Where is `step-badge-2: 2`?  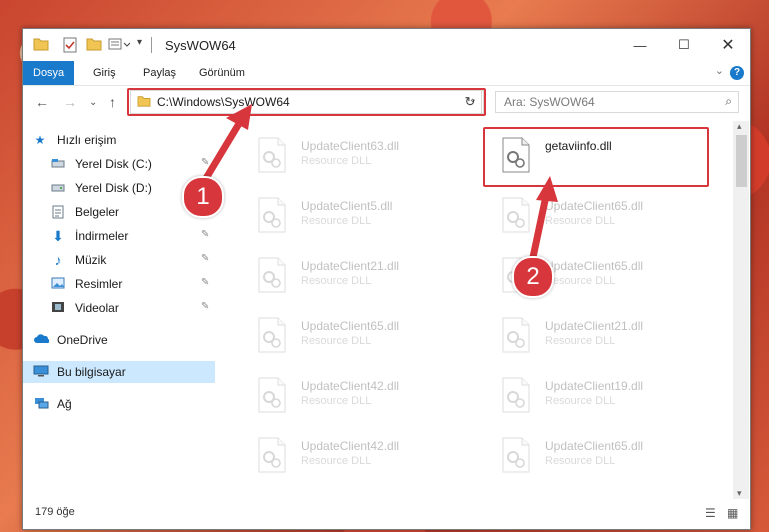
step-badge-2: 2 is located at coordinates (533, 277).